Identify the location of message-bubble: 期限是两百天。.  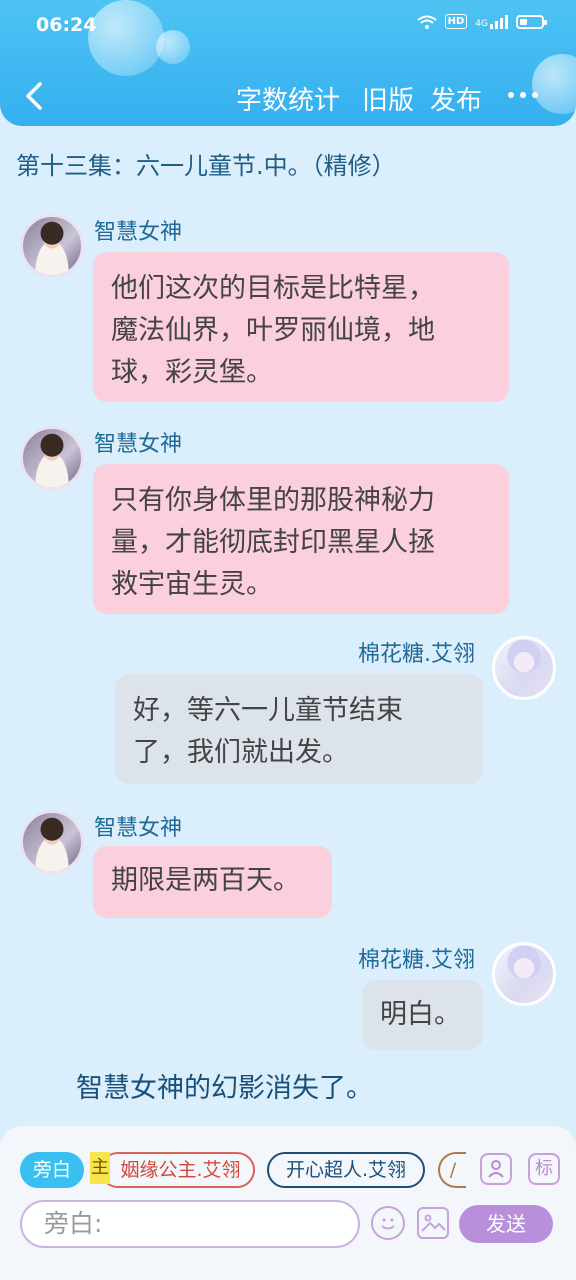
(212, 882).